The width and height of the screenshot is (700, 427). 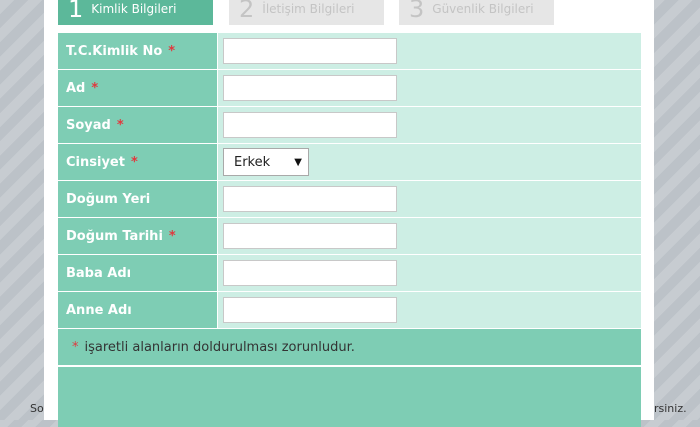 I want to click on step-tab-security: 3 Güvenlik Bilgileri, so click(x=476, y=12).